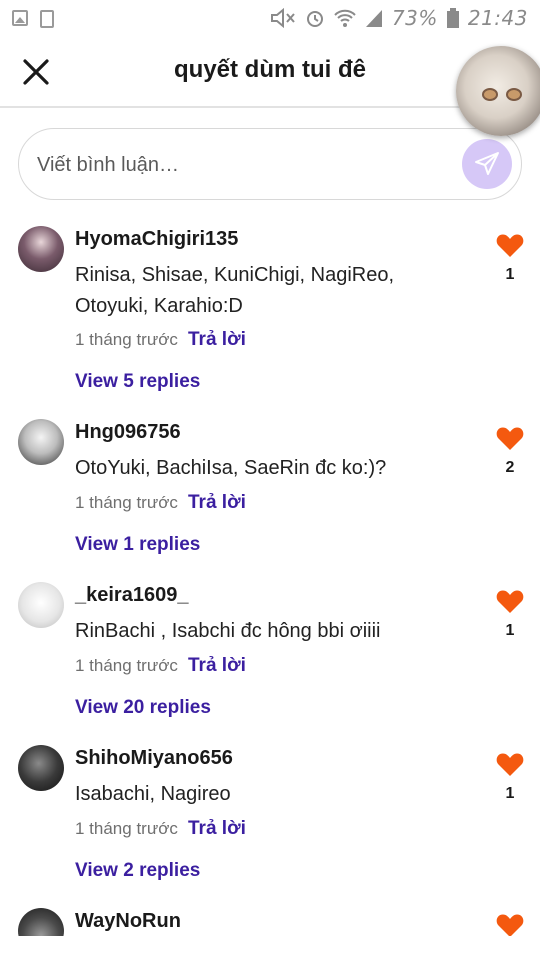 The image size is (540, 960). What do you see at coordinates (131, 595) in the screenshot?
I see `comment-username: _keira1609_` at bounding box center [131, 595].